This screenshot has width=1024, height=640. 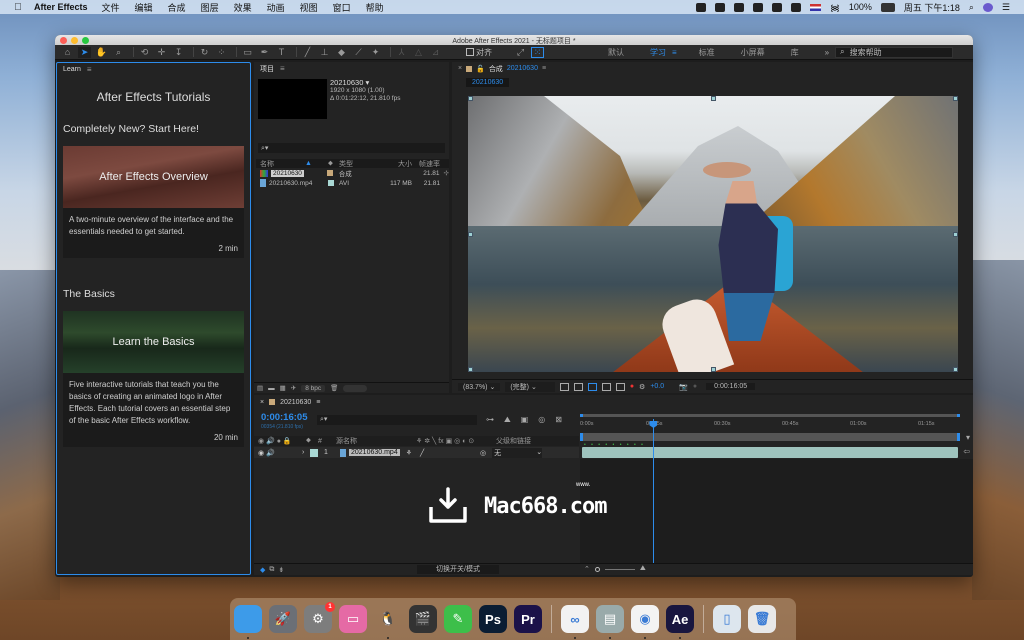 I want to click on shield-status-icon, so click(x=796, y=7).